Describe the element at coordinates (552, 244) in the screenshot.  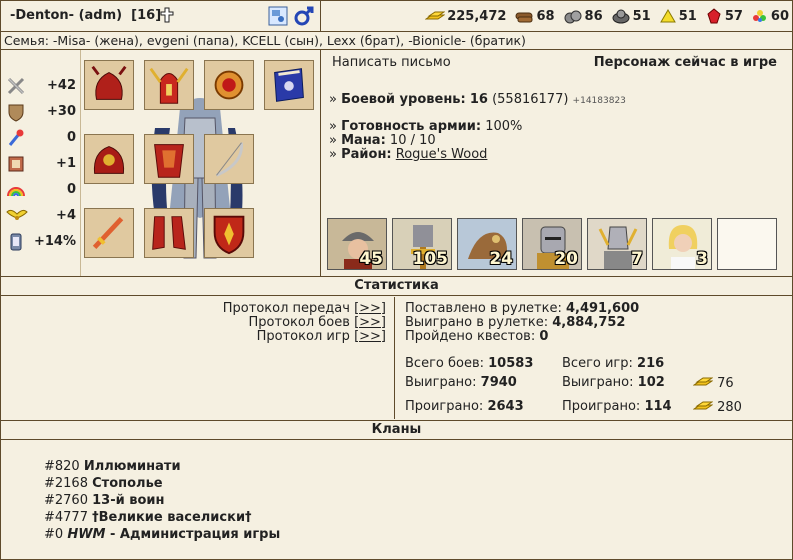
I see `unit-crusader: 20` at that location.